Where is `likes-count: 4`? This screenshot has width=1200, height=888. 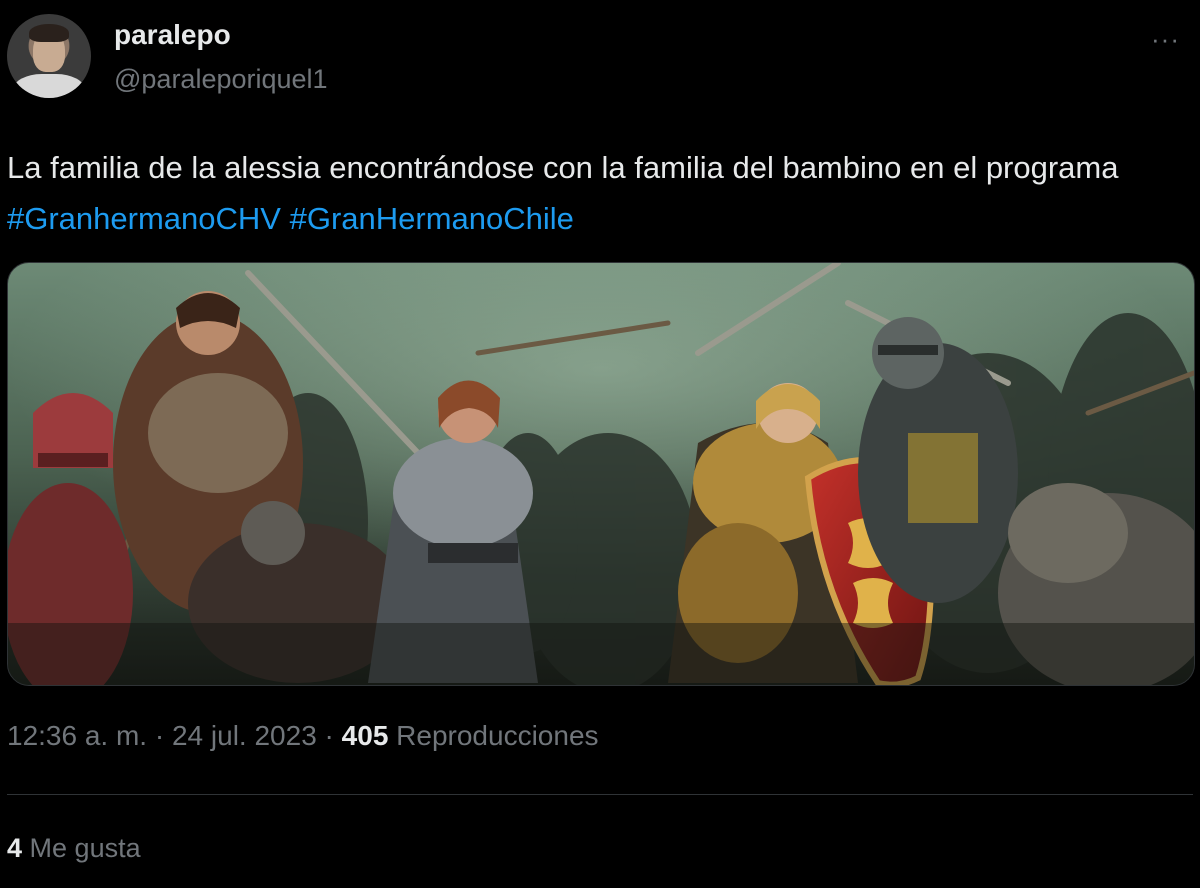
likes-count: 4 is located at coordinates (15, 848).